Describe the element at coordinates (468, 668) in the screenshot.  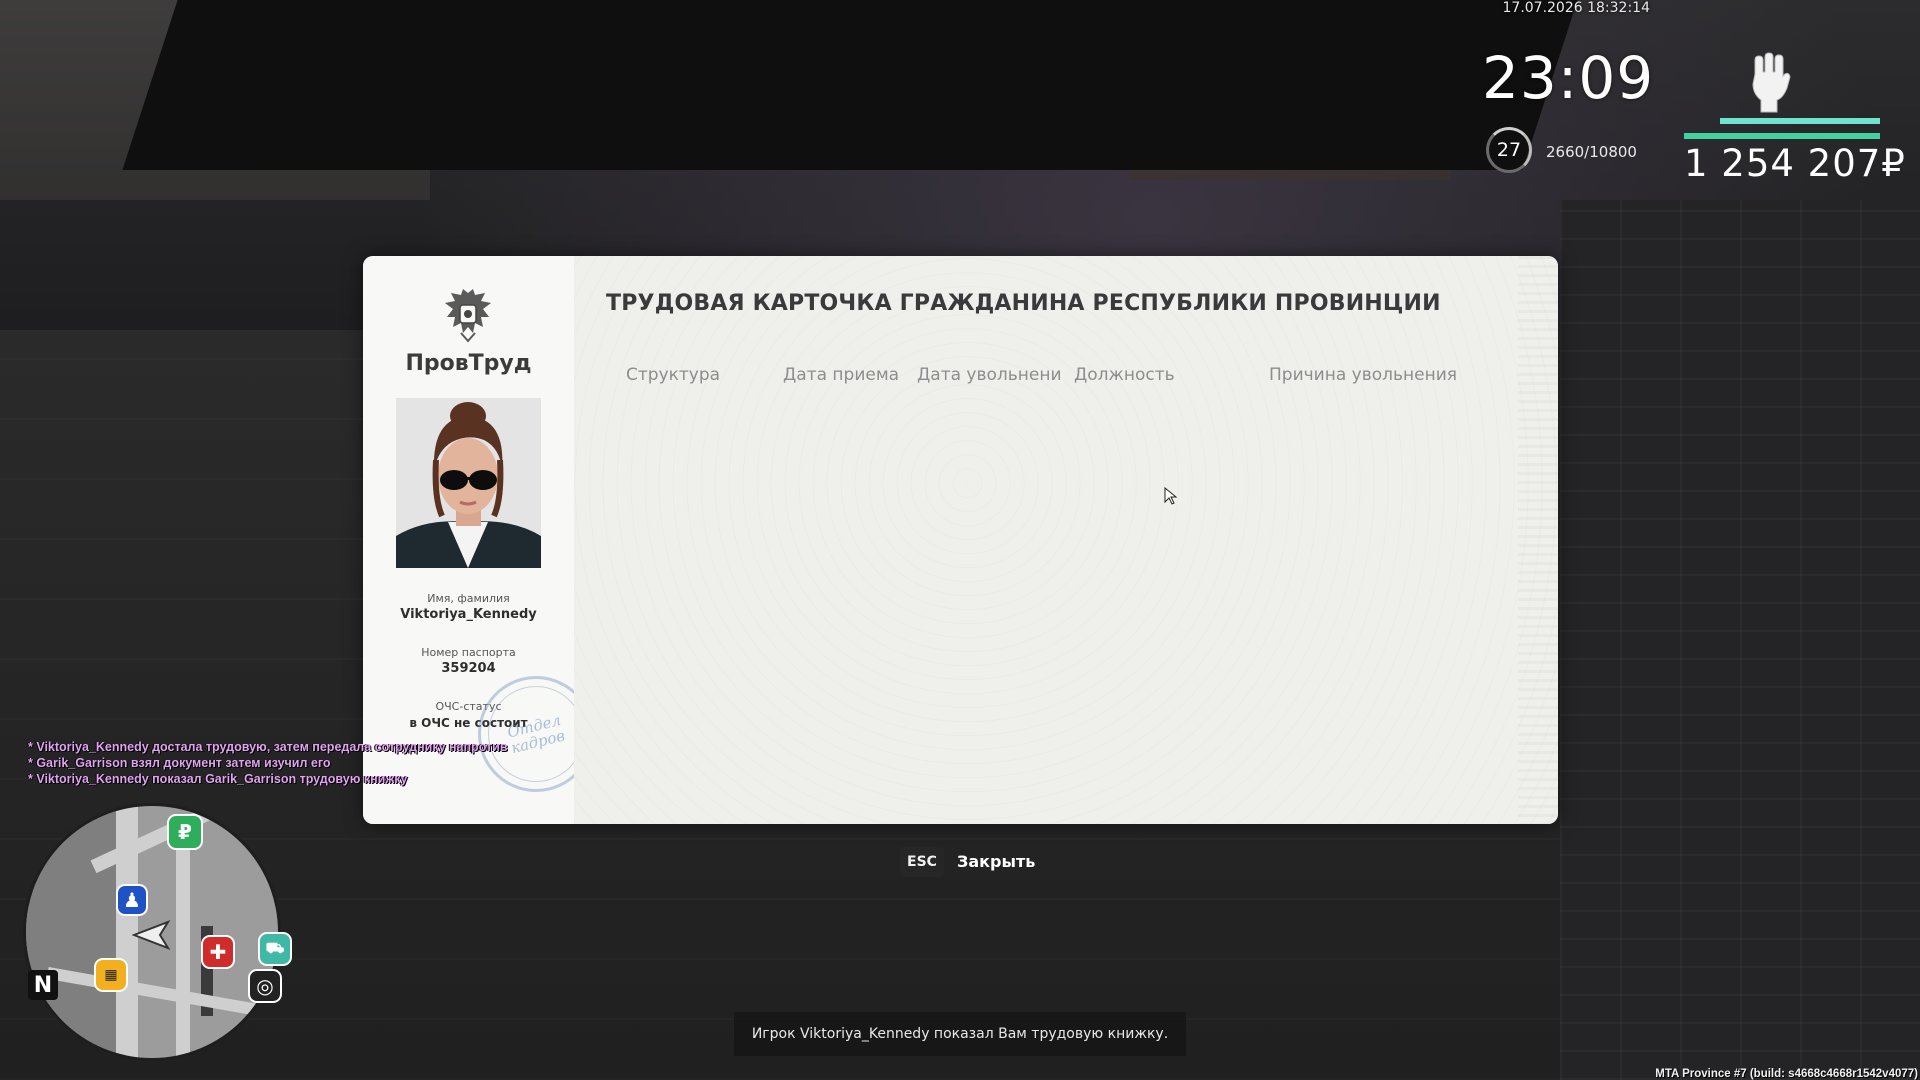
I see `passport-value: 359204` at that location.